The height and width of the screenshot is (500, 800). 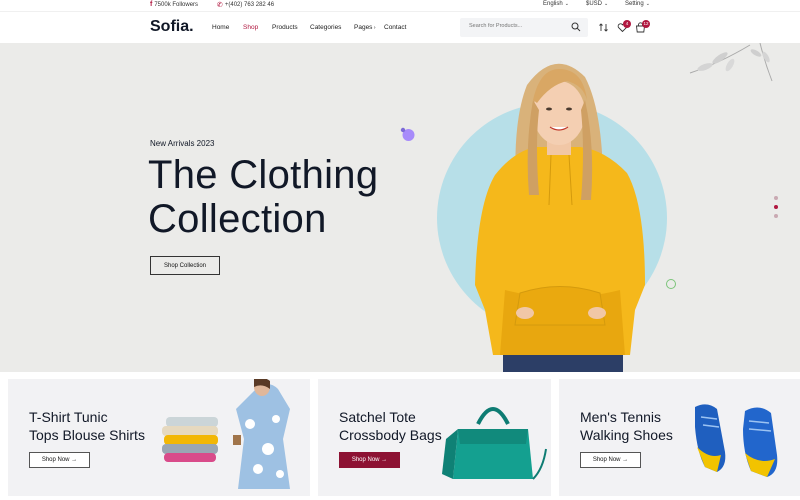 I want to click on slider-dot-active, so click(x=776, y=207).